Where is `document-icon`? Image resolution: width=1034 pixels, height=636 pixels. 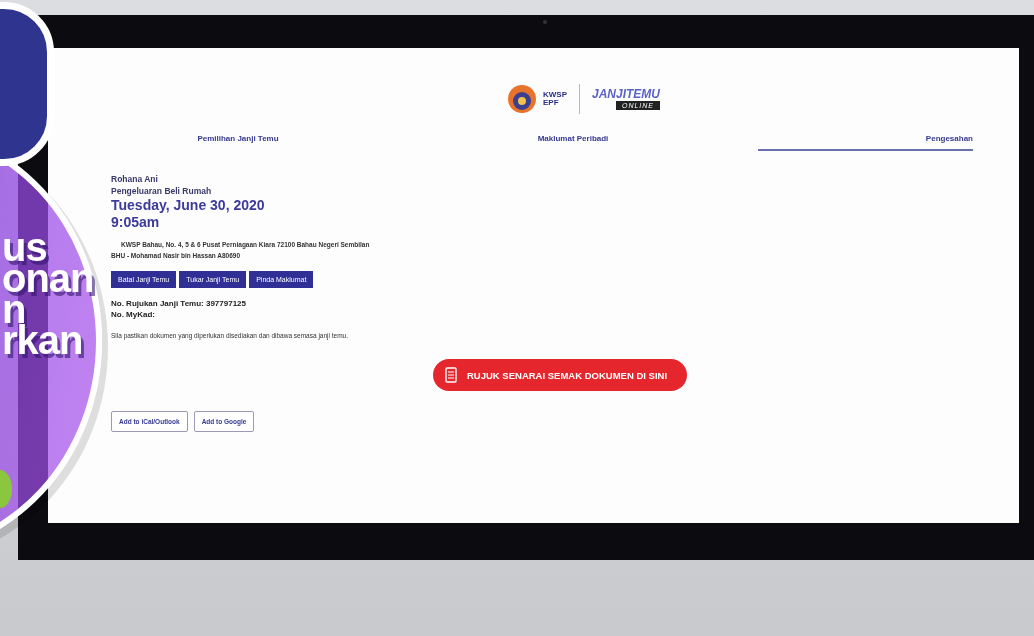
document-icon is located at coordinates (451, 375).